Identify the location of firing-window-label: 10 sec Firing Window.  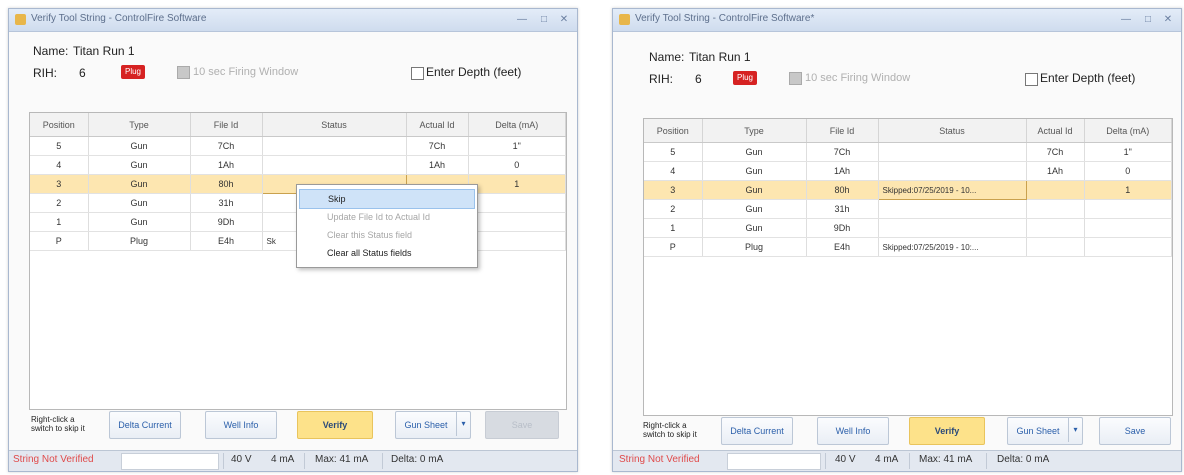
(858, 78).